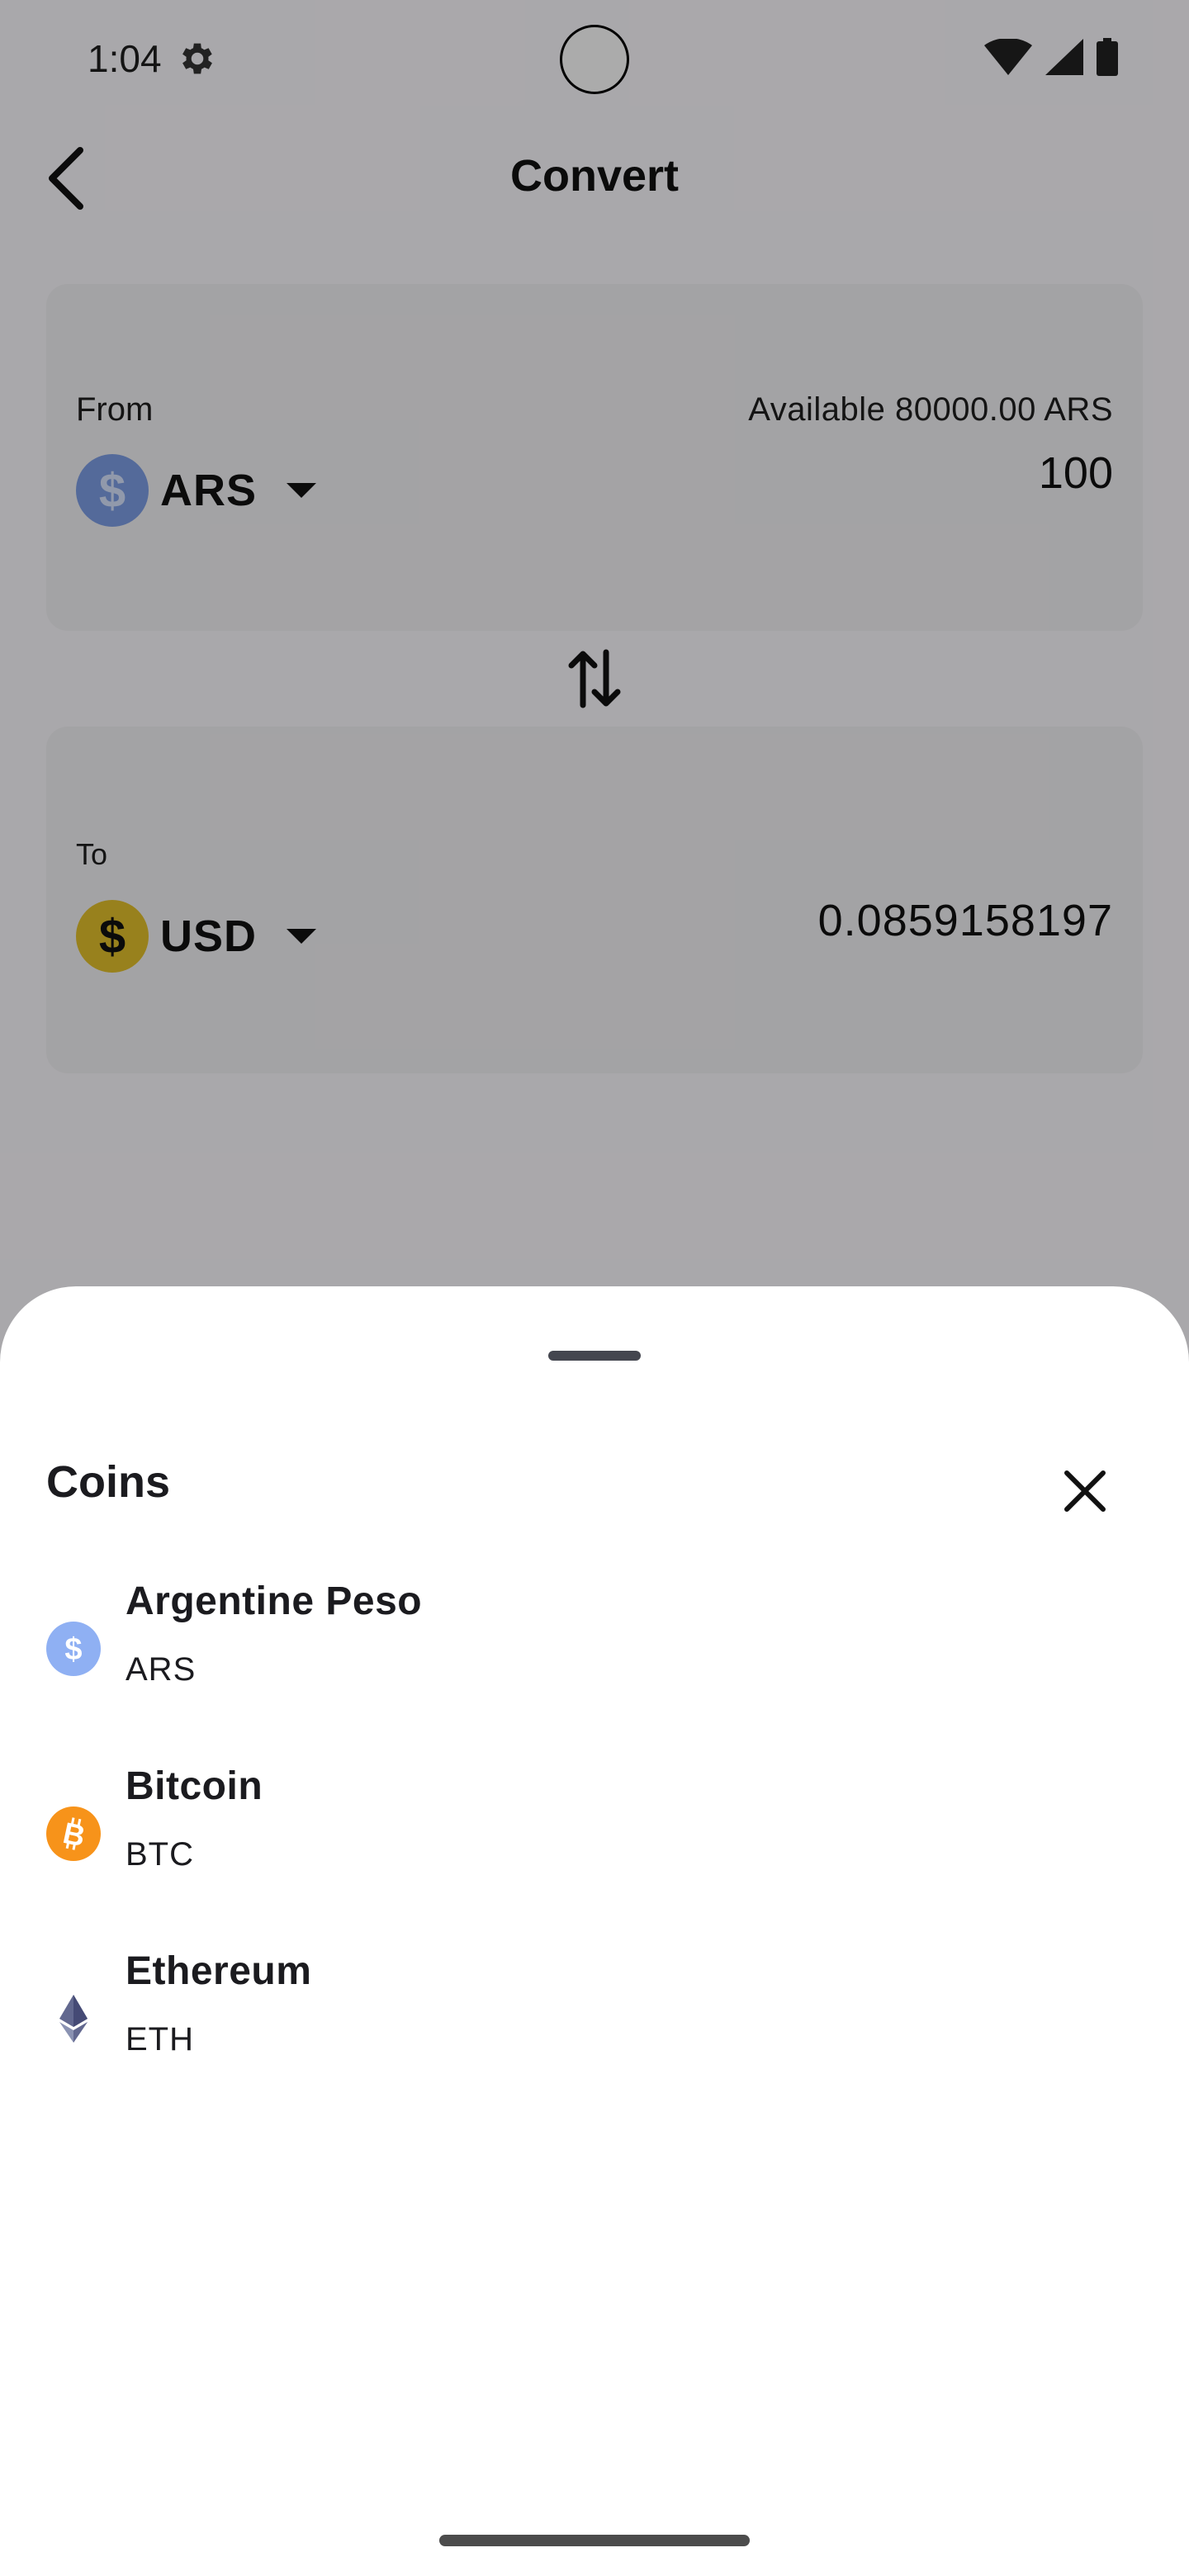  What do you see at coordinates (594, 1356) in the screenshot?
I see `drag-handle` at bounding box center [594, 1356].